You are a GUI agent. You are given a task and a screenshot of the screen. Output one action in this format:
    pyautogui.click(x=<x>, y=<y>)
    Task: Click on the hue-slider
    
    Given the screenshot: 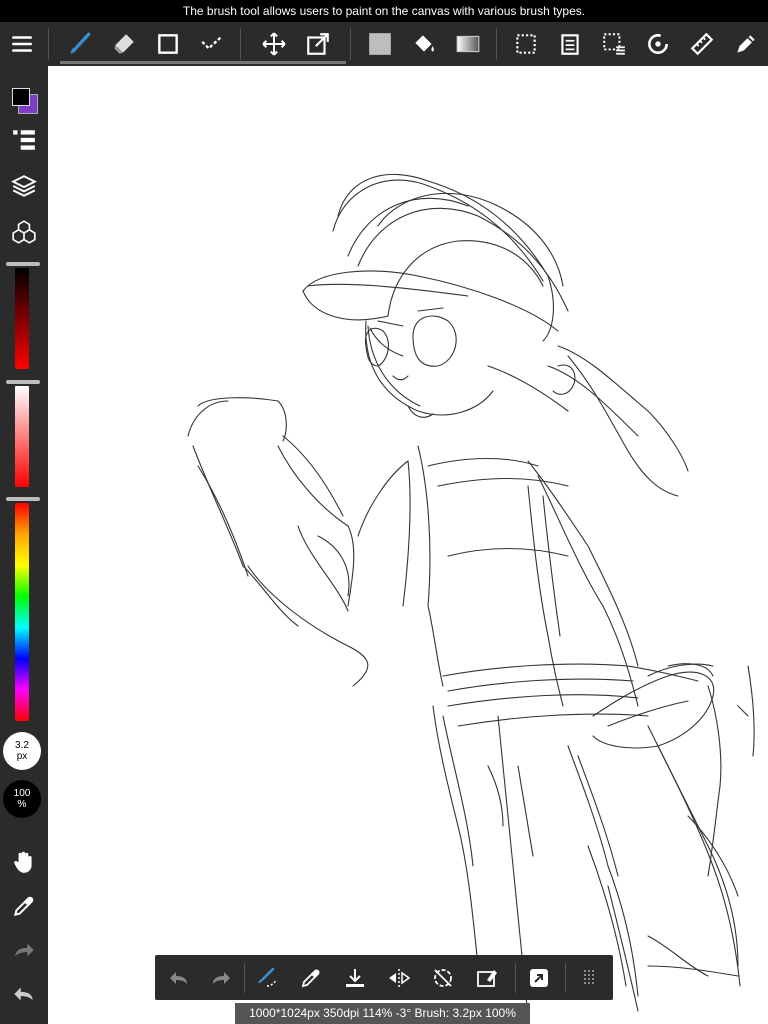 What is the action you would take?
    pyautogui.click(x=22, y=612)
    